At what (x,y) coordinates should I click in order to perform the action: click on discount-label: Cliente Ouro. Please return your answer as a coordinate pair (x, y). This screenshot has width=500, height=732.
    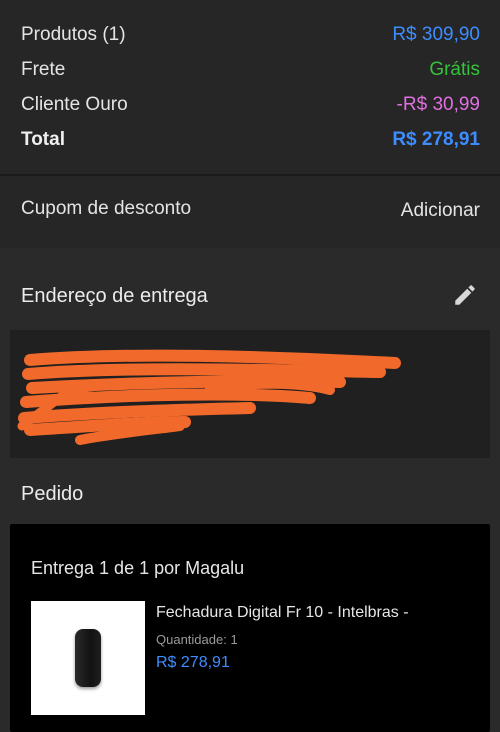
    Looking at the image, I should click on (74, 104).